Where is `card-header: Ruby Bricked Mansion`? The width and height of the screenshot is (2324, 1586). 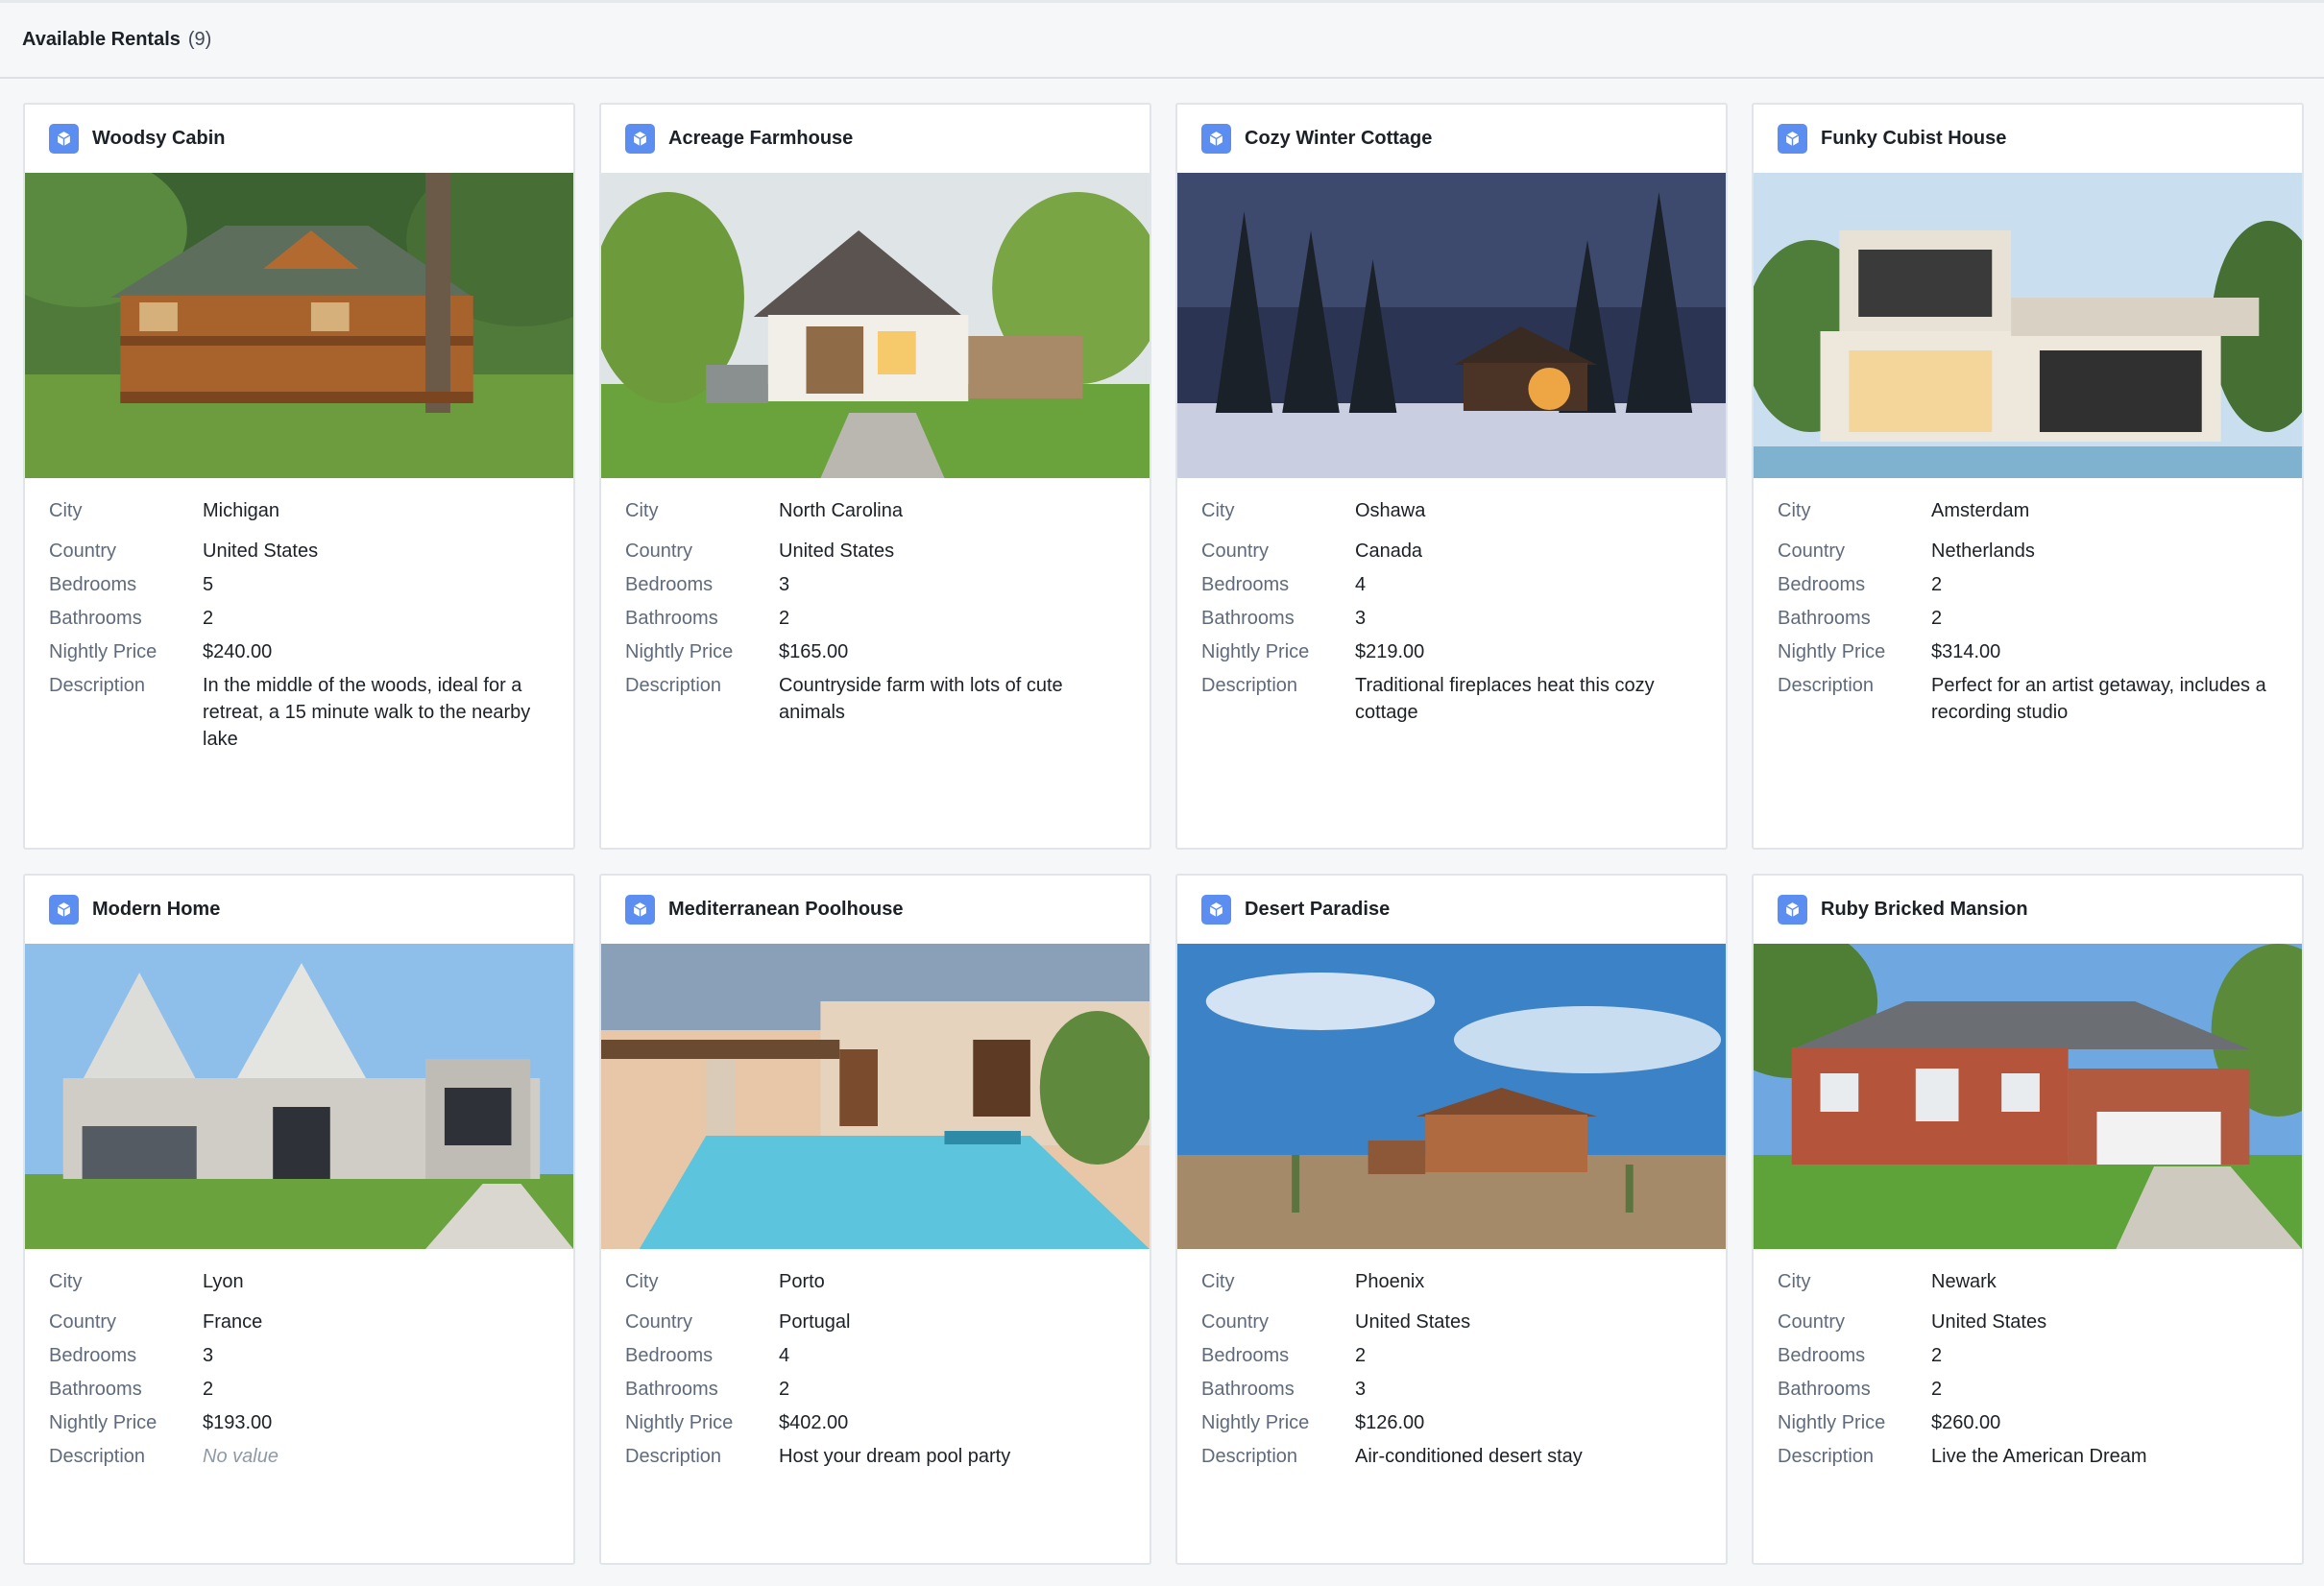
card-header: Ruby Bricked Mansion is located at coordinates (2028, 910).